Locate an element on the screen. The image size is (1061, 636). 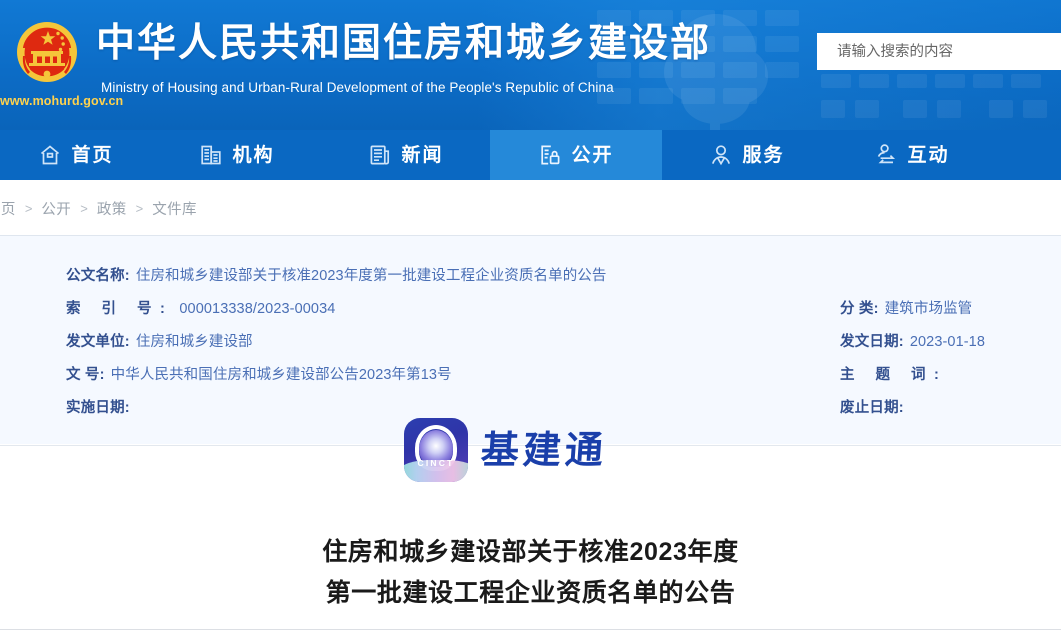
meta-row-doc-number: 文 号: 中华人民共和国住房和城乡建设部公告2023年第13号 is located at coordinates (336, 373).